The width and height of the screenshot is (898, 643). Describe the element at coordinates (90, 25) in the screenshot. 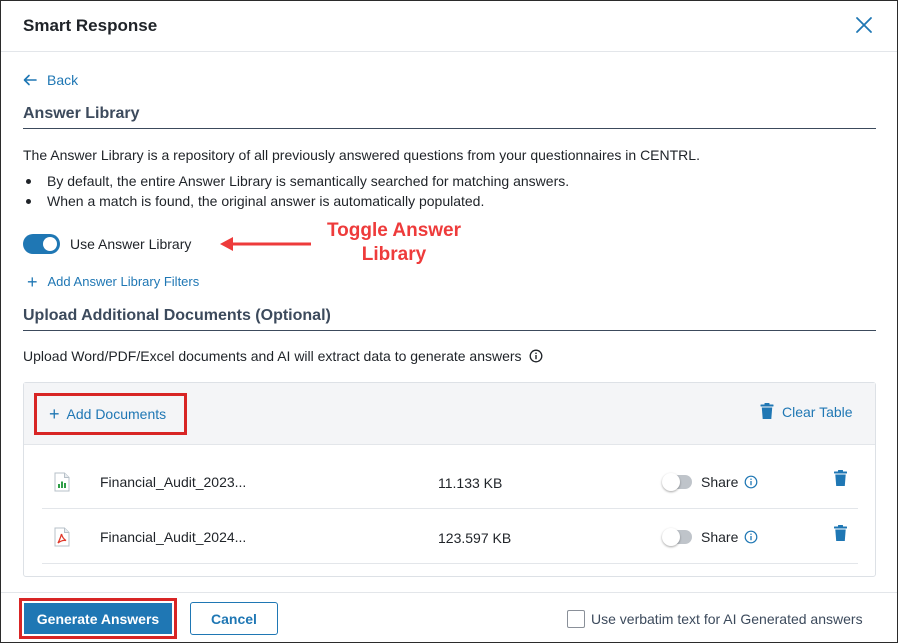

I see `dialog-title: Smart Response` at that location.